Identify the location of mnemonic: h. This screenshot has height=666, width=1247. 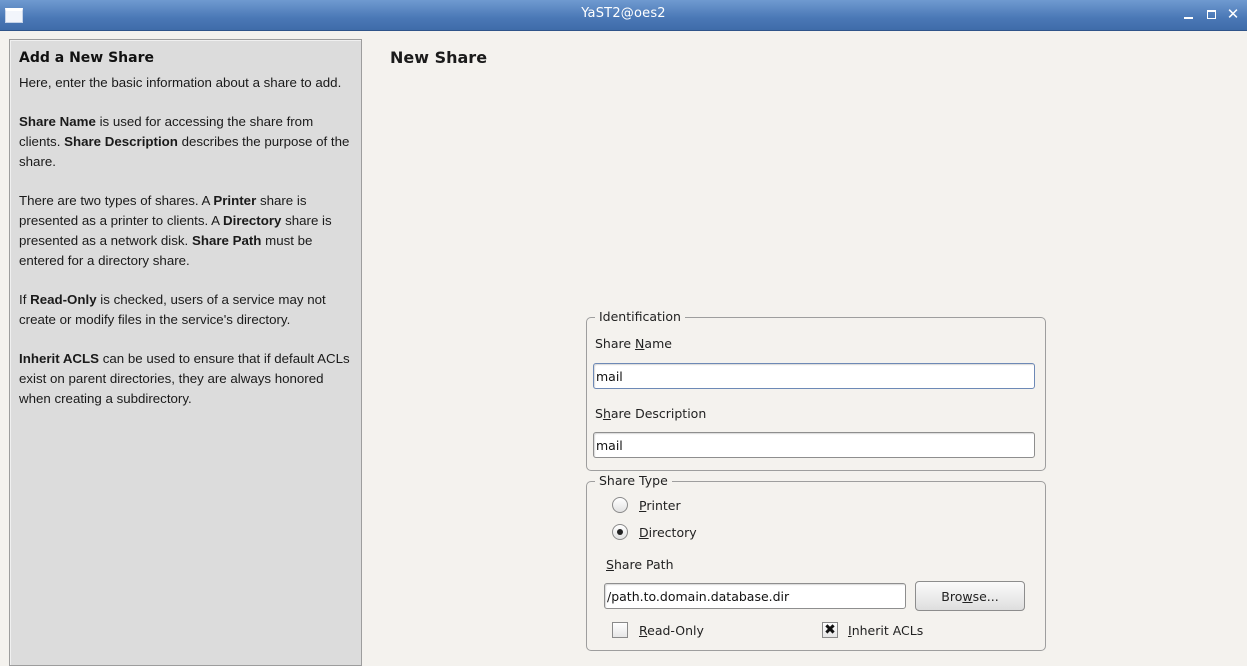
(606, 413).